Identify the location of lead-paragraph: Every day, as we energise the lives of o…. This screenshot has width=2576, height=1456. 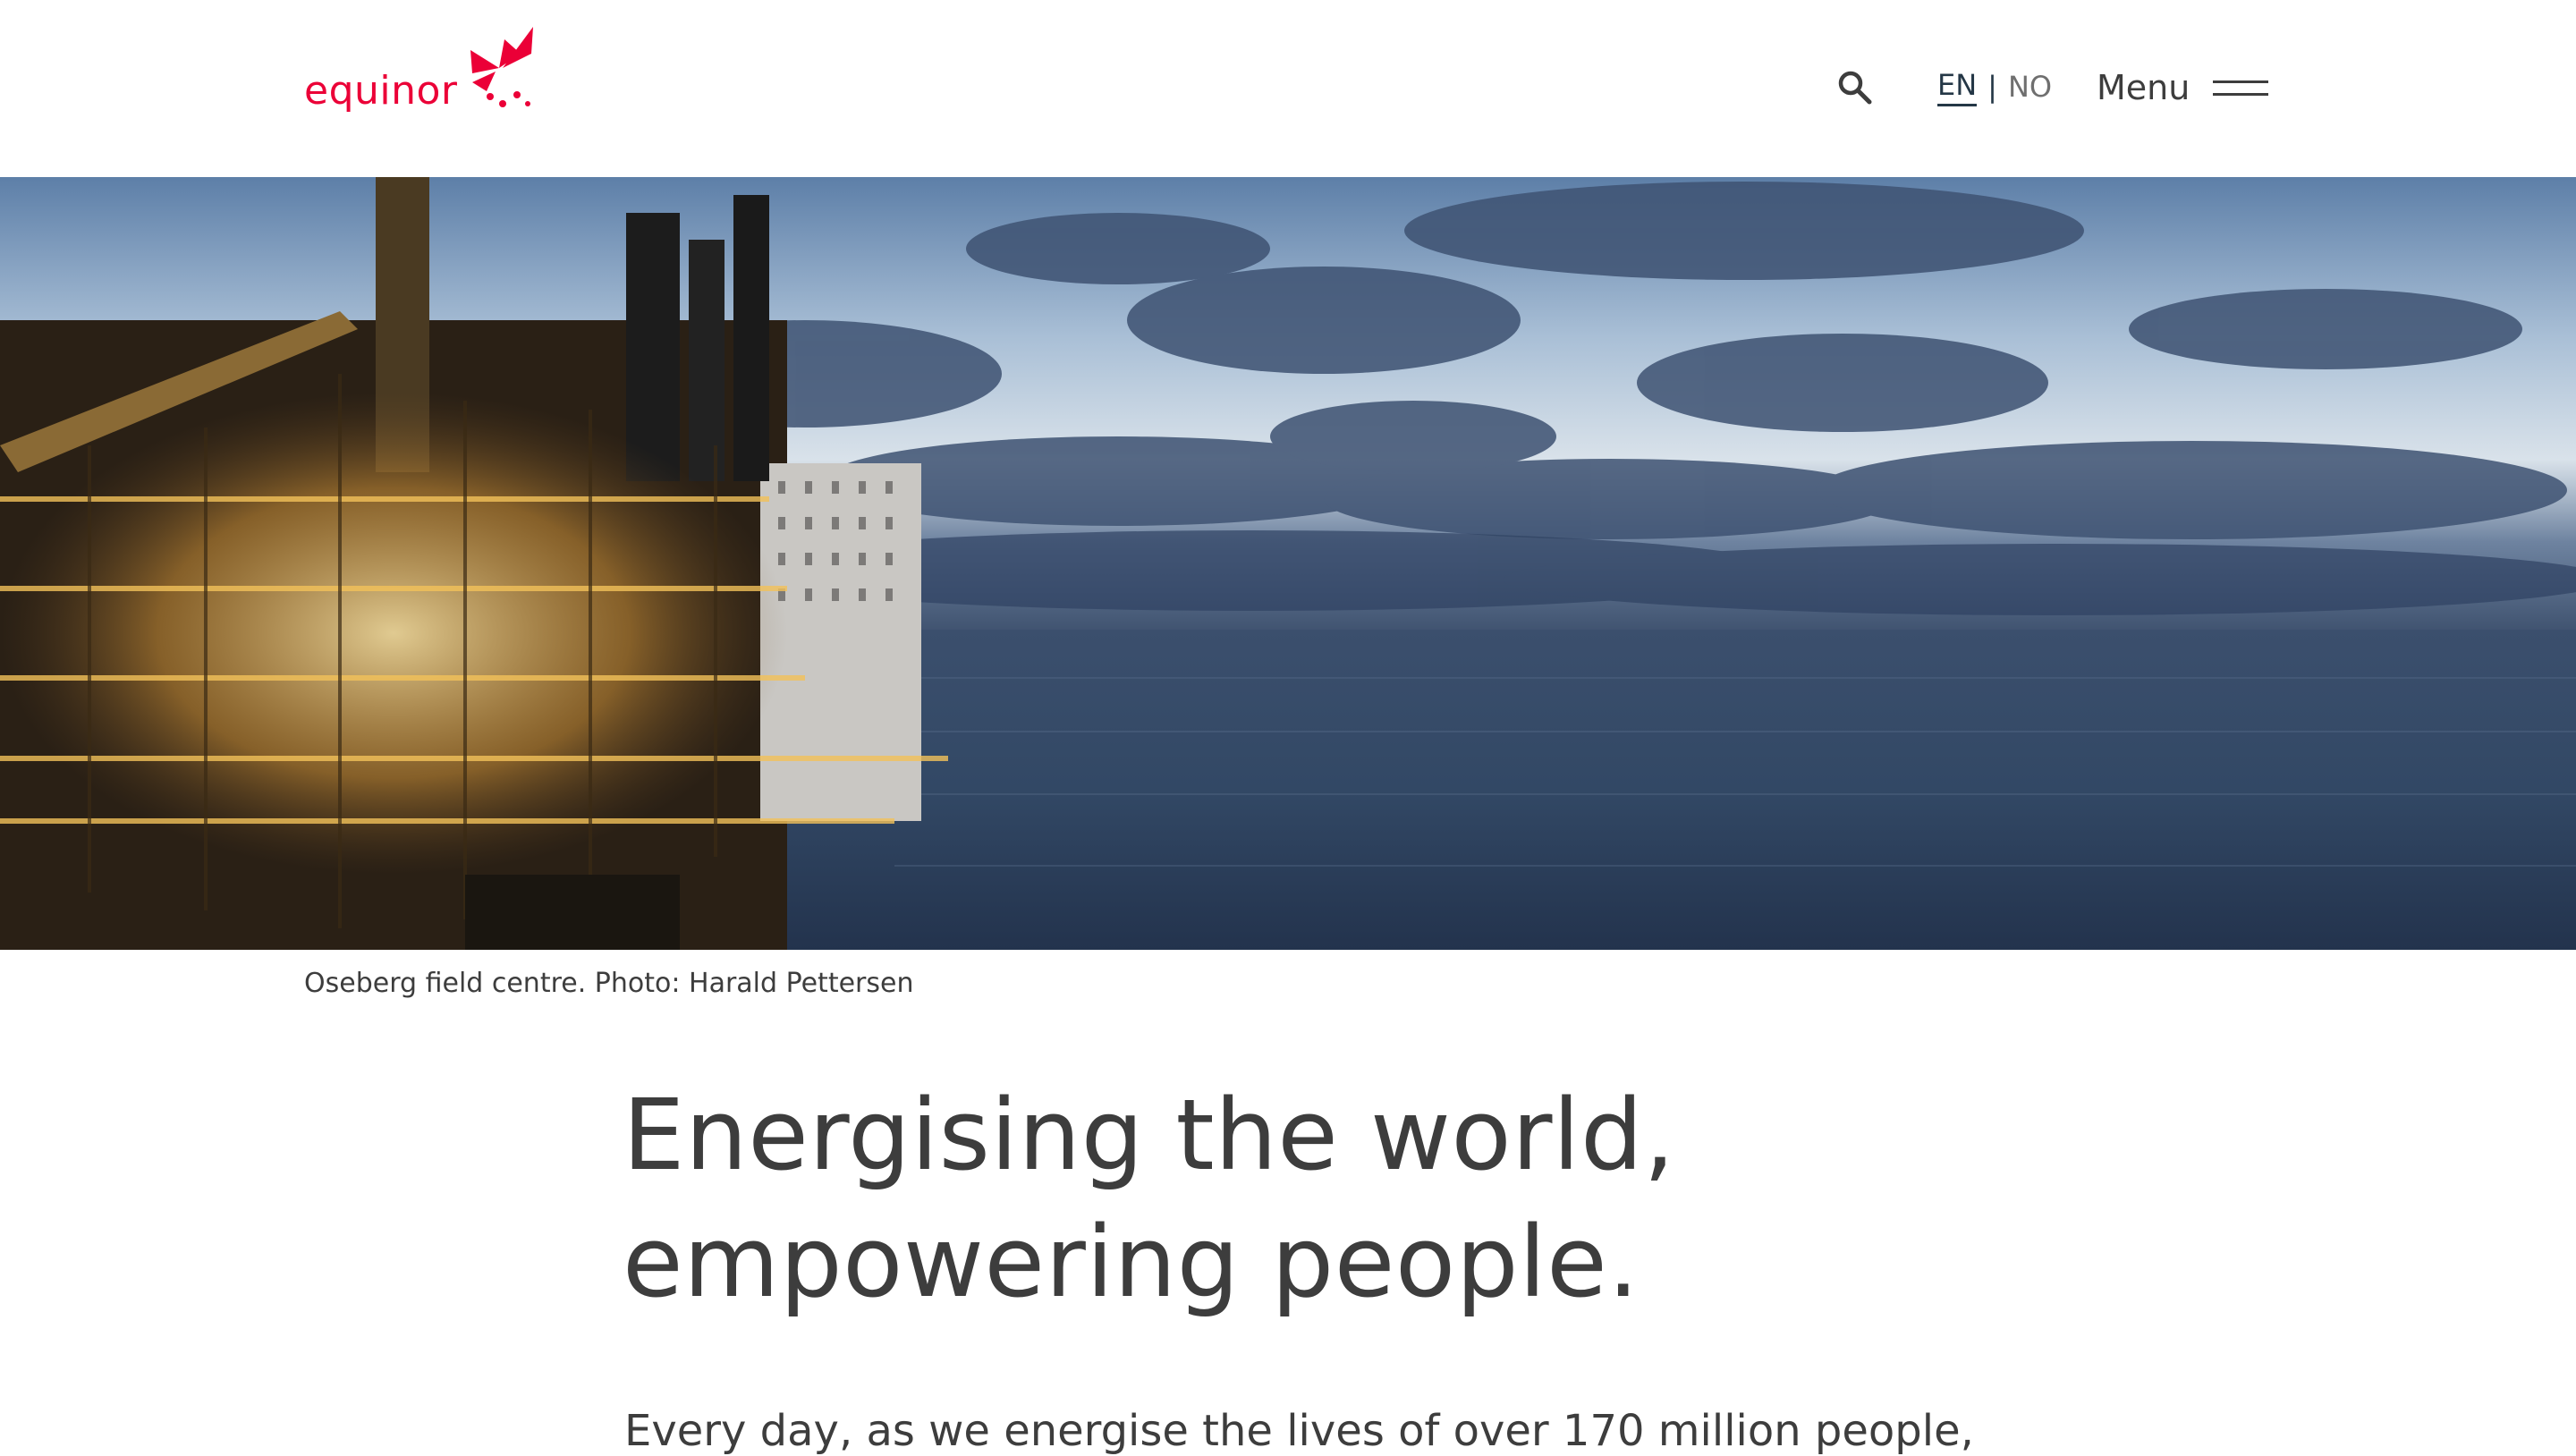
(1299, 1431).